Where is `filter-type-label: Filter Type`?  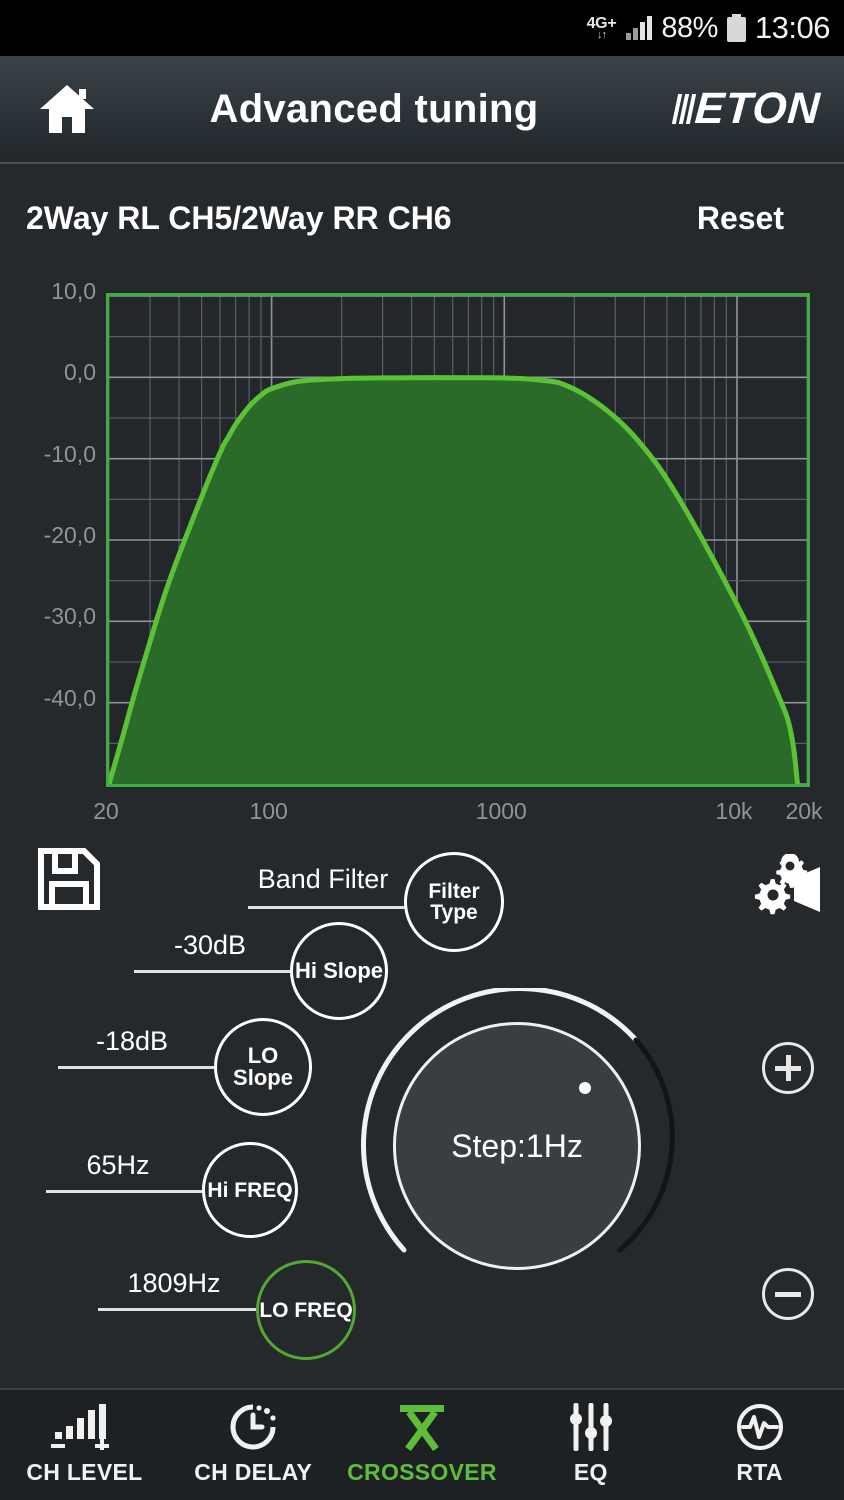 filter-type-label: Filter Type is located at coordinates (454, 902).